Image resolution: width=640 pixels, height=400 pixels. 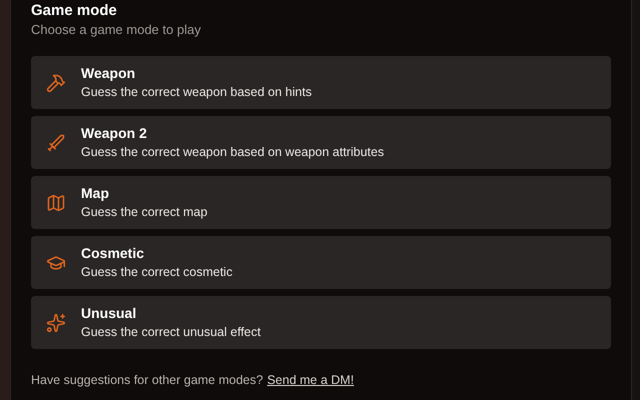 I want to click on map-icon, so click(x=56, y=202).